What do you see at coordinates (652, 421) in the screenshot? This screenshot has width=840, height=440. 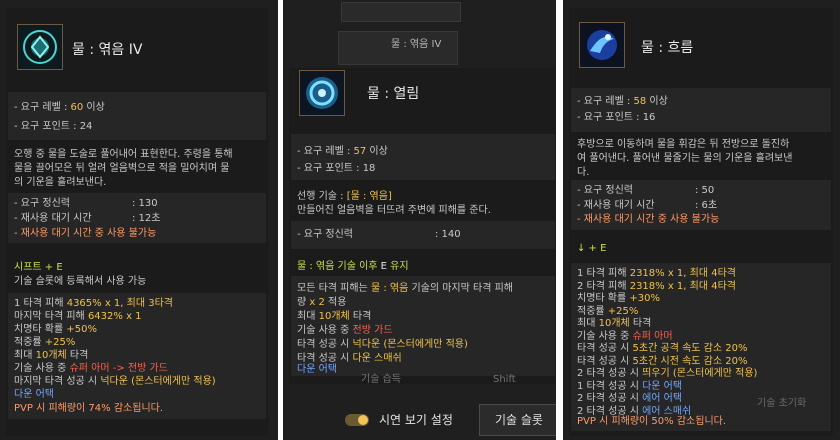 I see `pvp-note: PVP 시 피해량이 50% 감소됩니다.` at bounding box center [652, 421].